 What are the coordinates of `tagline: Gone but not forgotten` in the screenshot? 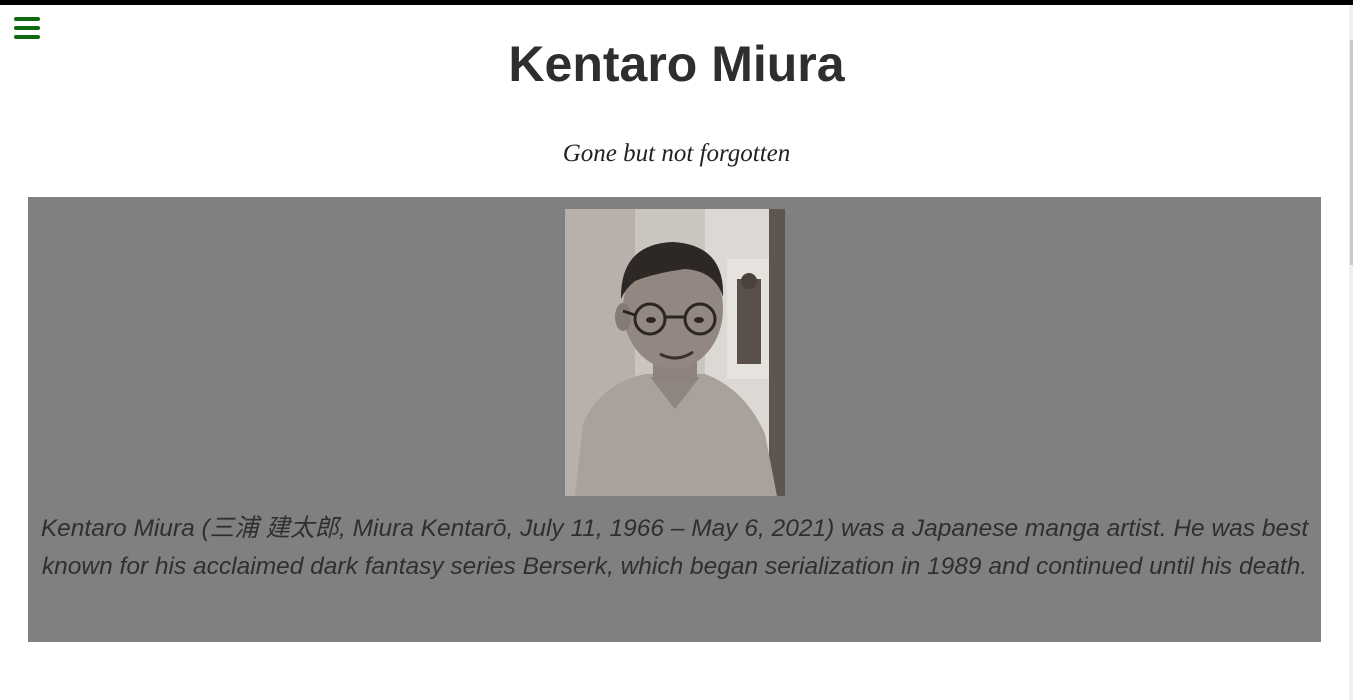 It's located at (676, 153).